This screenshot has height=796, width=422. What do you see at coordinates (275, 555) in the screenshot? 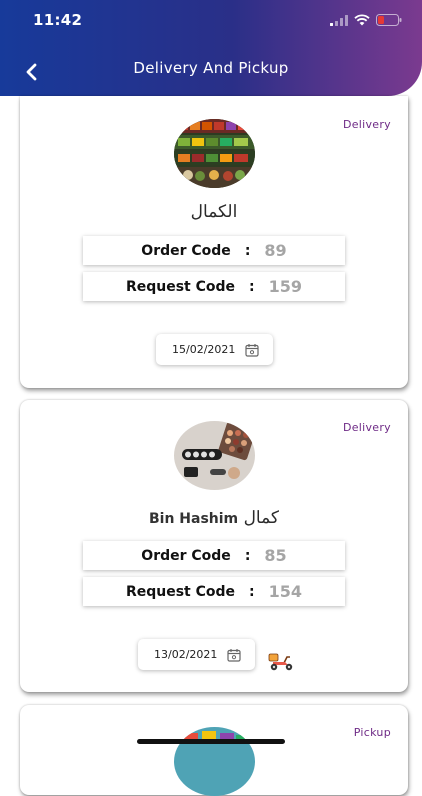
I see `order-code-value: 85` at bounding box center [275, 555].